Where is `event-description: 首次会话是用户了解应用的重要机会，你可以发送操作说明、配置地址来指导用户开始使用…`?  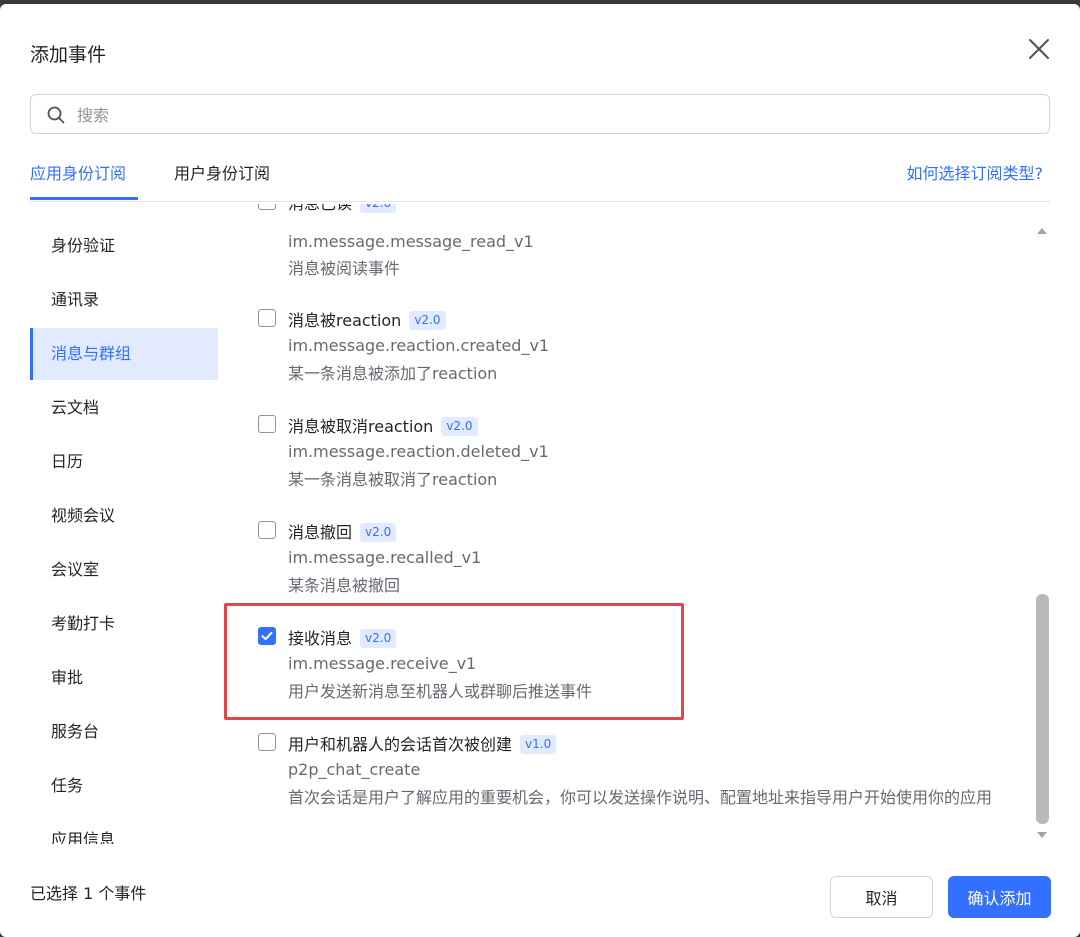
event-description: 首次会话是用户了解应用的重要机会，你可以发送操作说明、配置地址来指导用户开始使用… is located at coordinates (640, 797).